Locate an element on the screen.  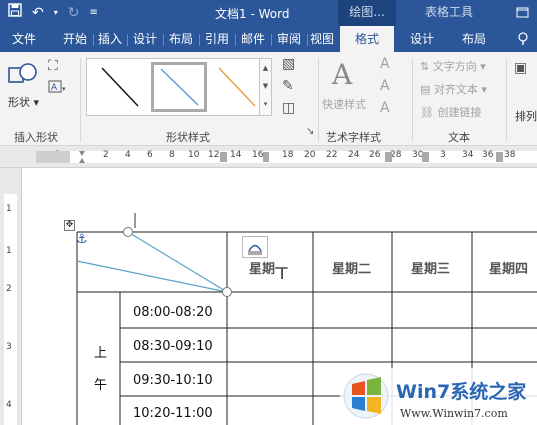
time-slot: 08:30-09:10 is located at coordinates (173, 346).